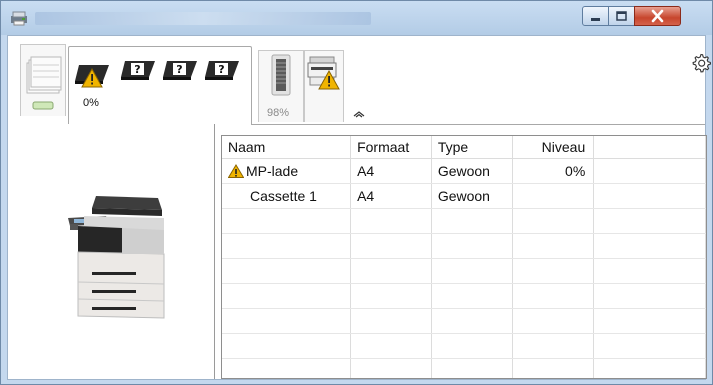 This screenshot has width=713, height=385. Describe the element at coordinates (553, 147) in the screenshot. I see `column-header-level: Niveau` at that location.